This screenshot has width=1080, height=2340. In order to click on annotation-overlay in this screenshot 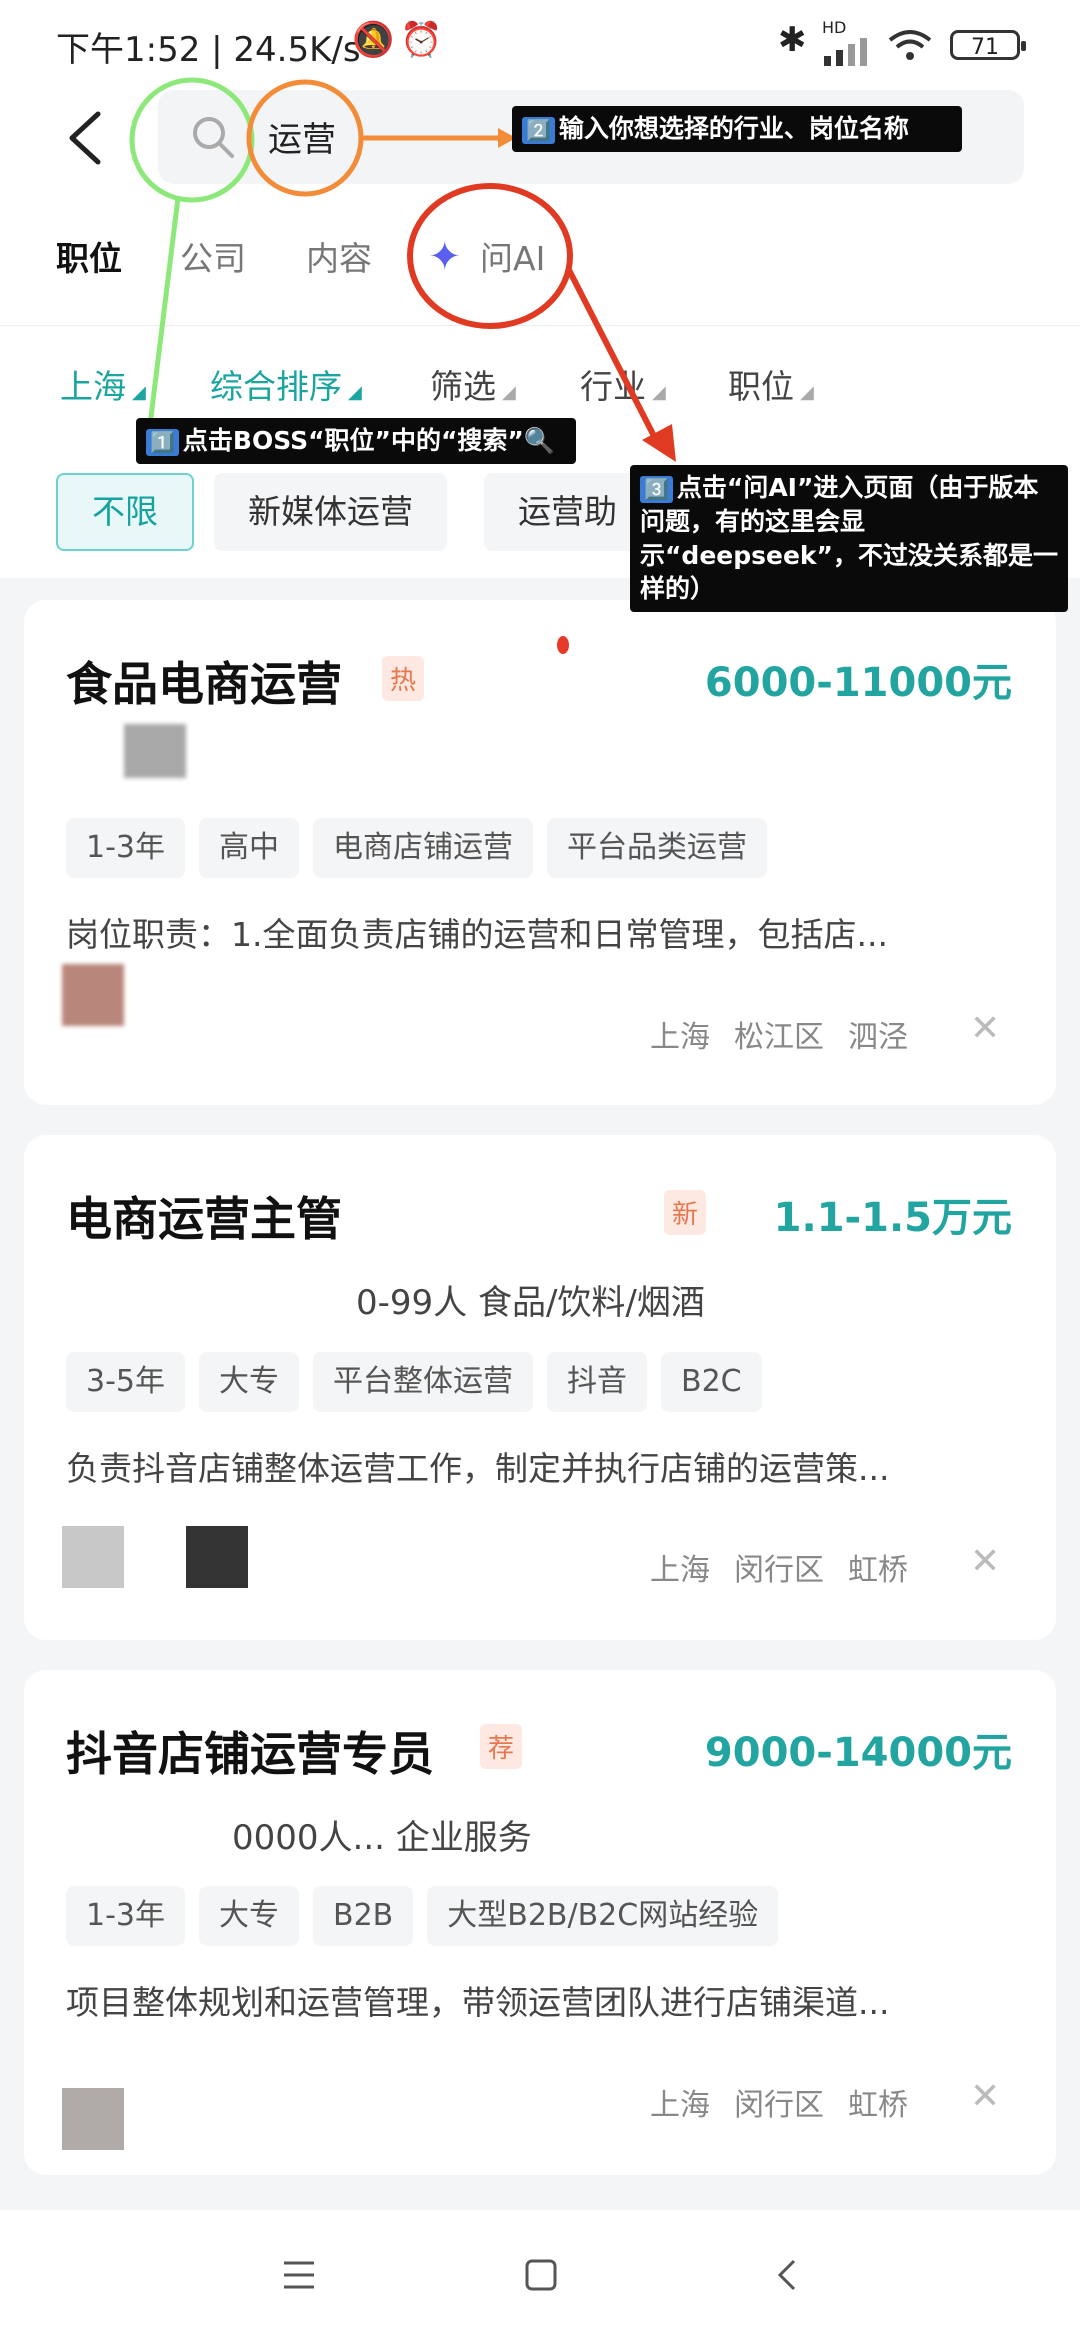, I will do `click(402, 365)`.